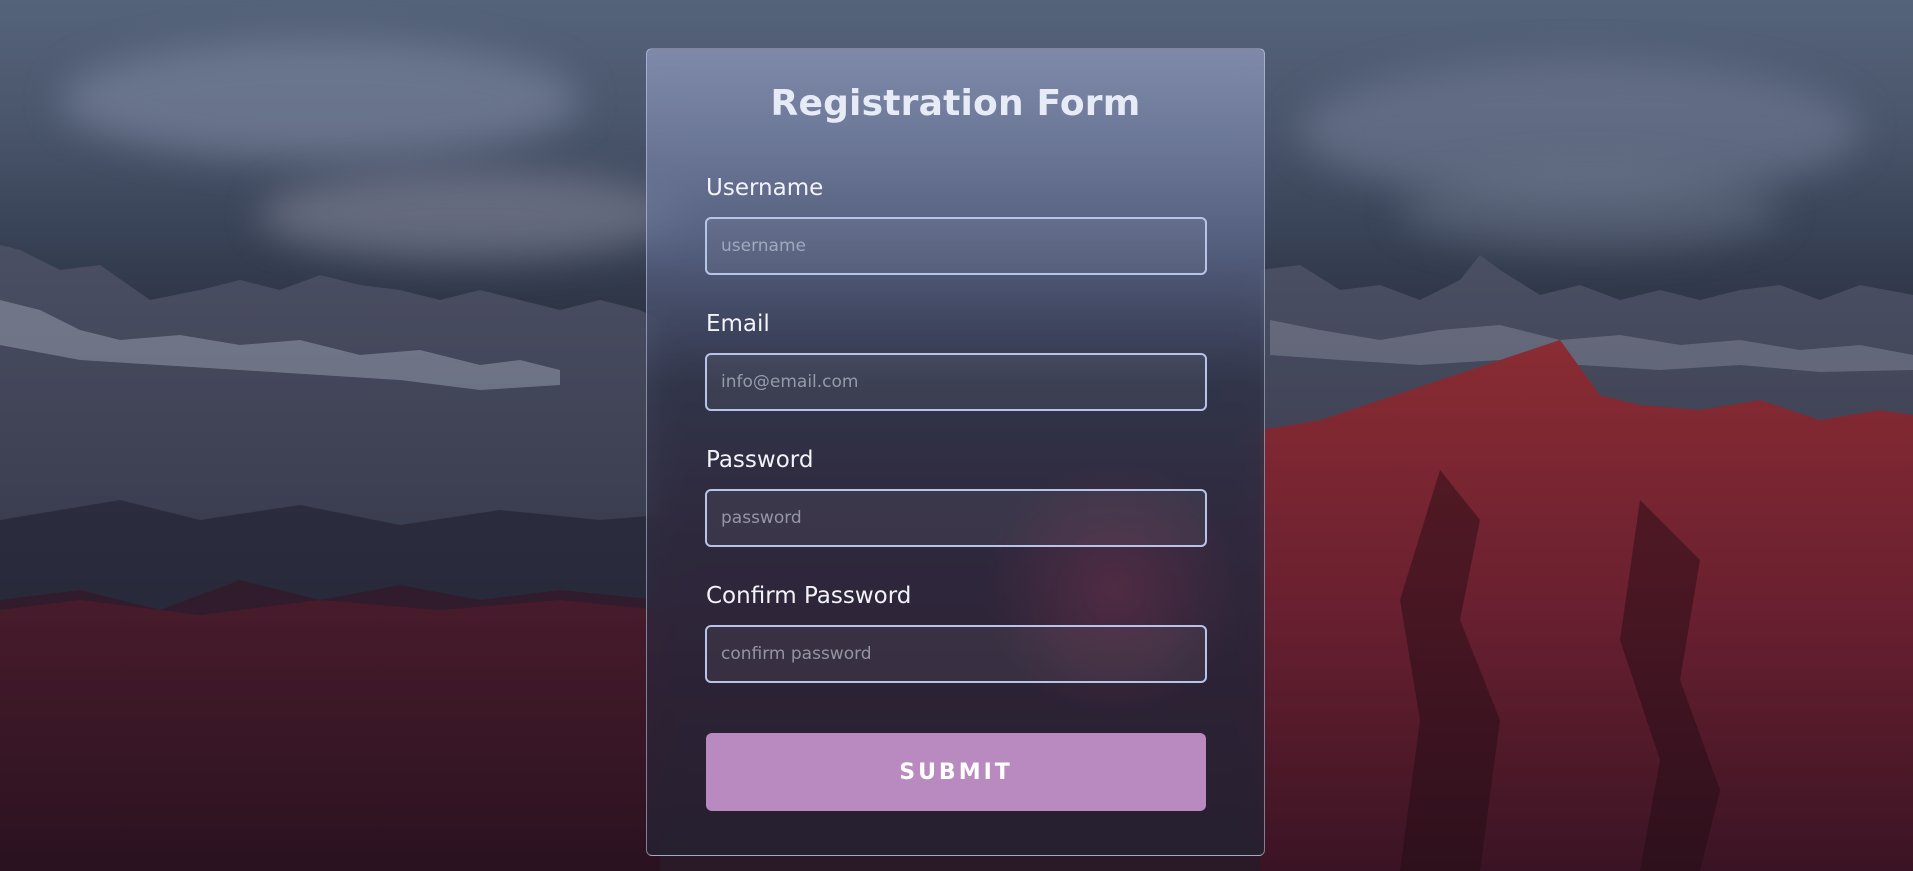 This screenshot has width=1913, height=871. Describe the element at coordinates (955, 103) in the screenshot. I see `form-title: Registration Form` at that location.